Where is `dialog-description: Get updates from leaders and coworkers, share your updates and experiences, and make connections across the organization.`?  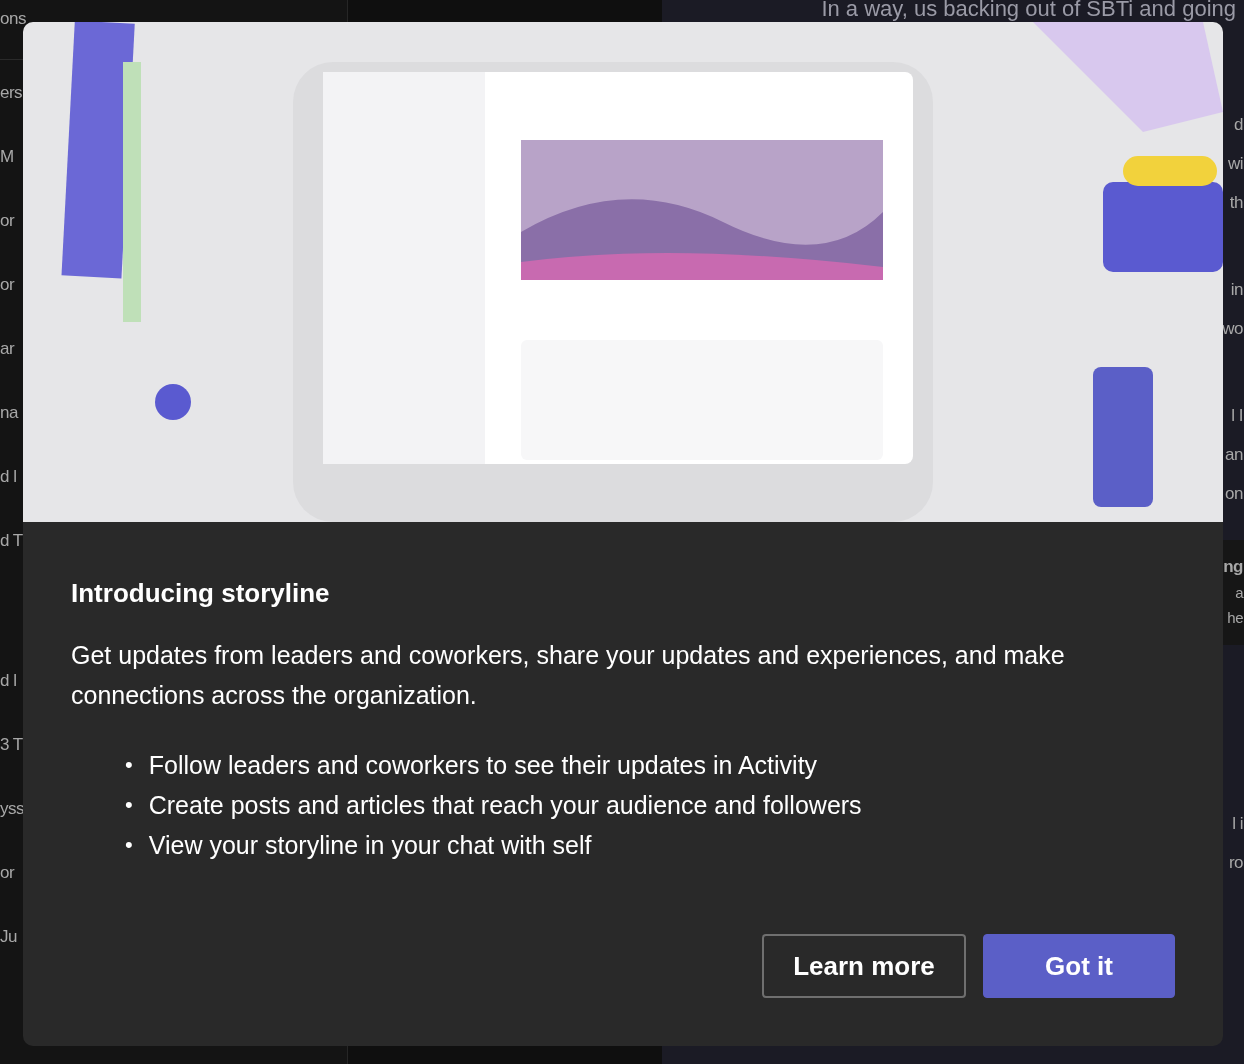
dialog-description: Get updates from leaders and coworkers, share your updates and experiences, and make connections across the organization. is located at coordinates (568, 675).